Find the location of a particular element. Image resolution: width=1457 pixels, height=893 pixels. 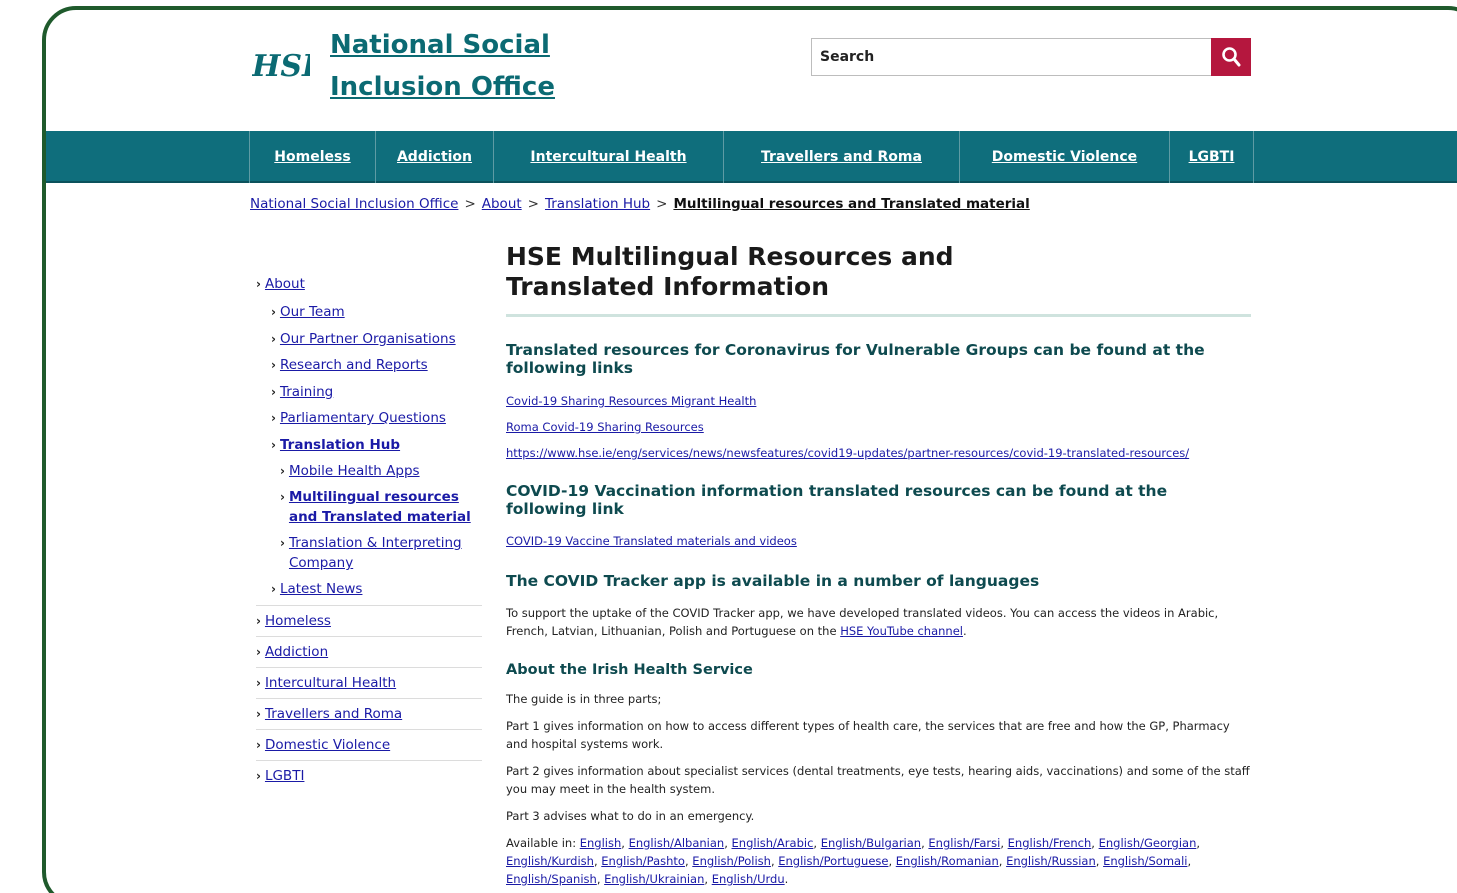

sidebar-item-label: Addiction is located at coordinates (296, 652).